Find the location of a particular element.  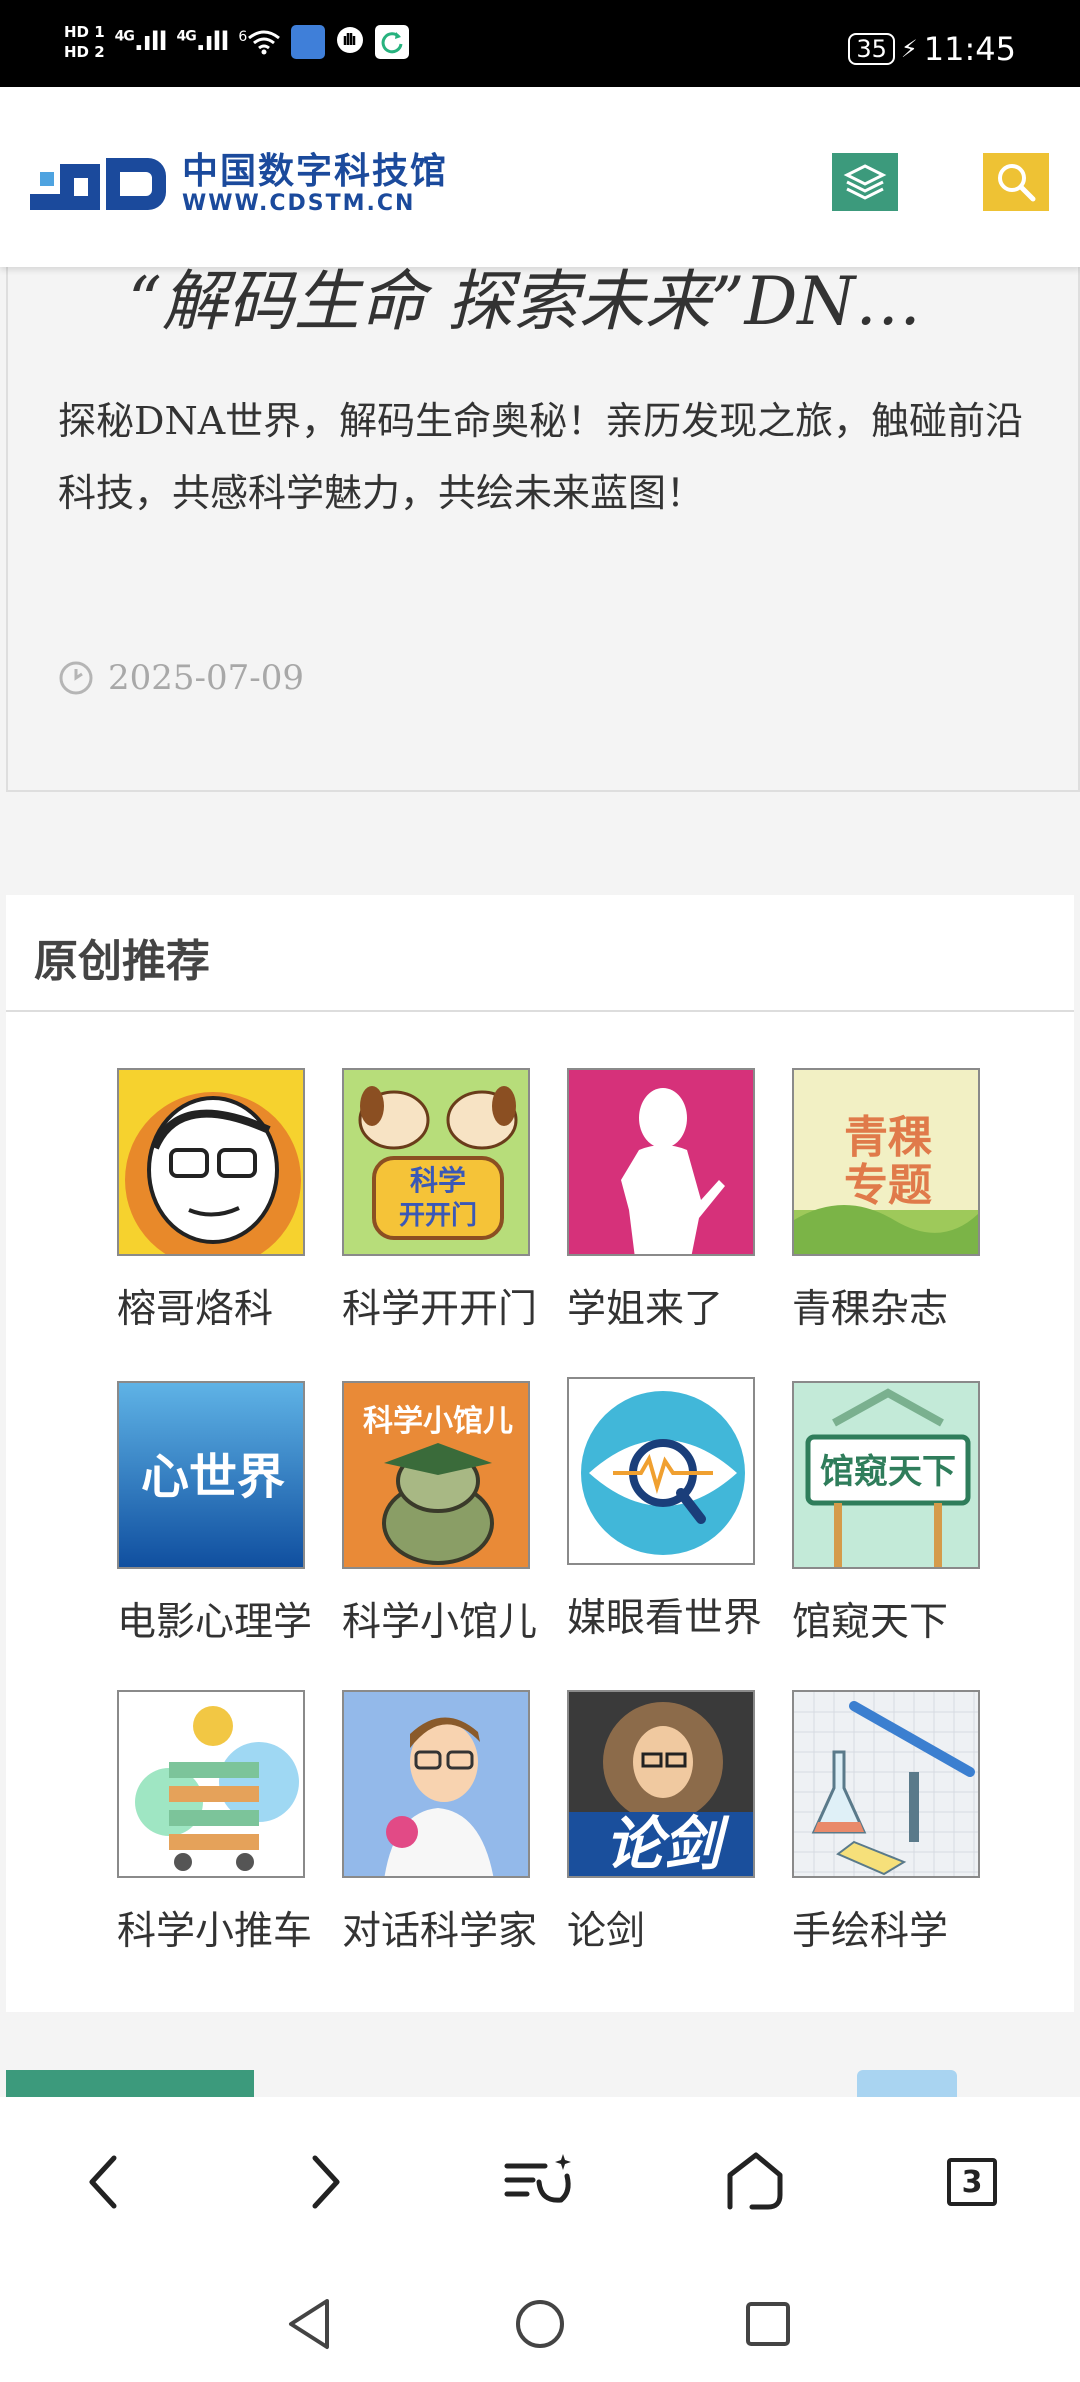

forward-button is located at coordinates (325, 2182).